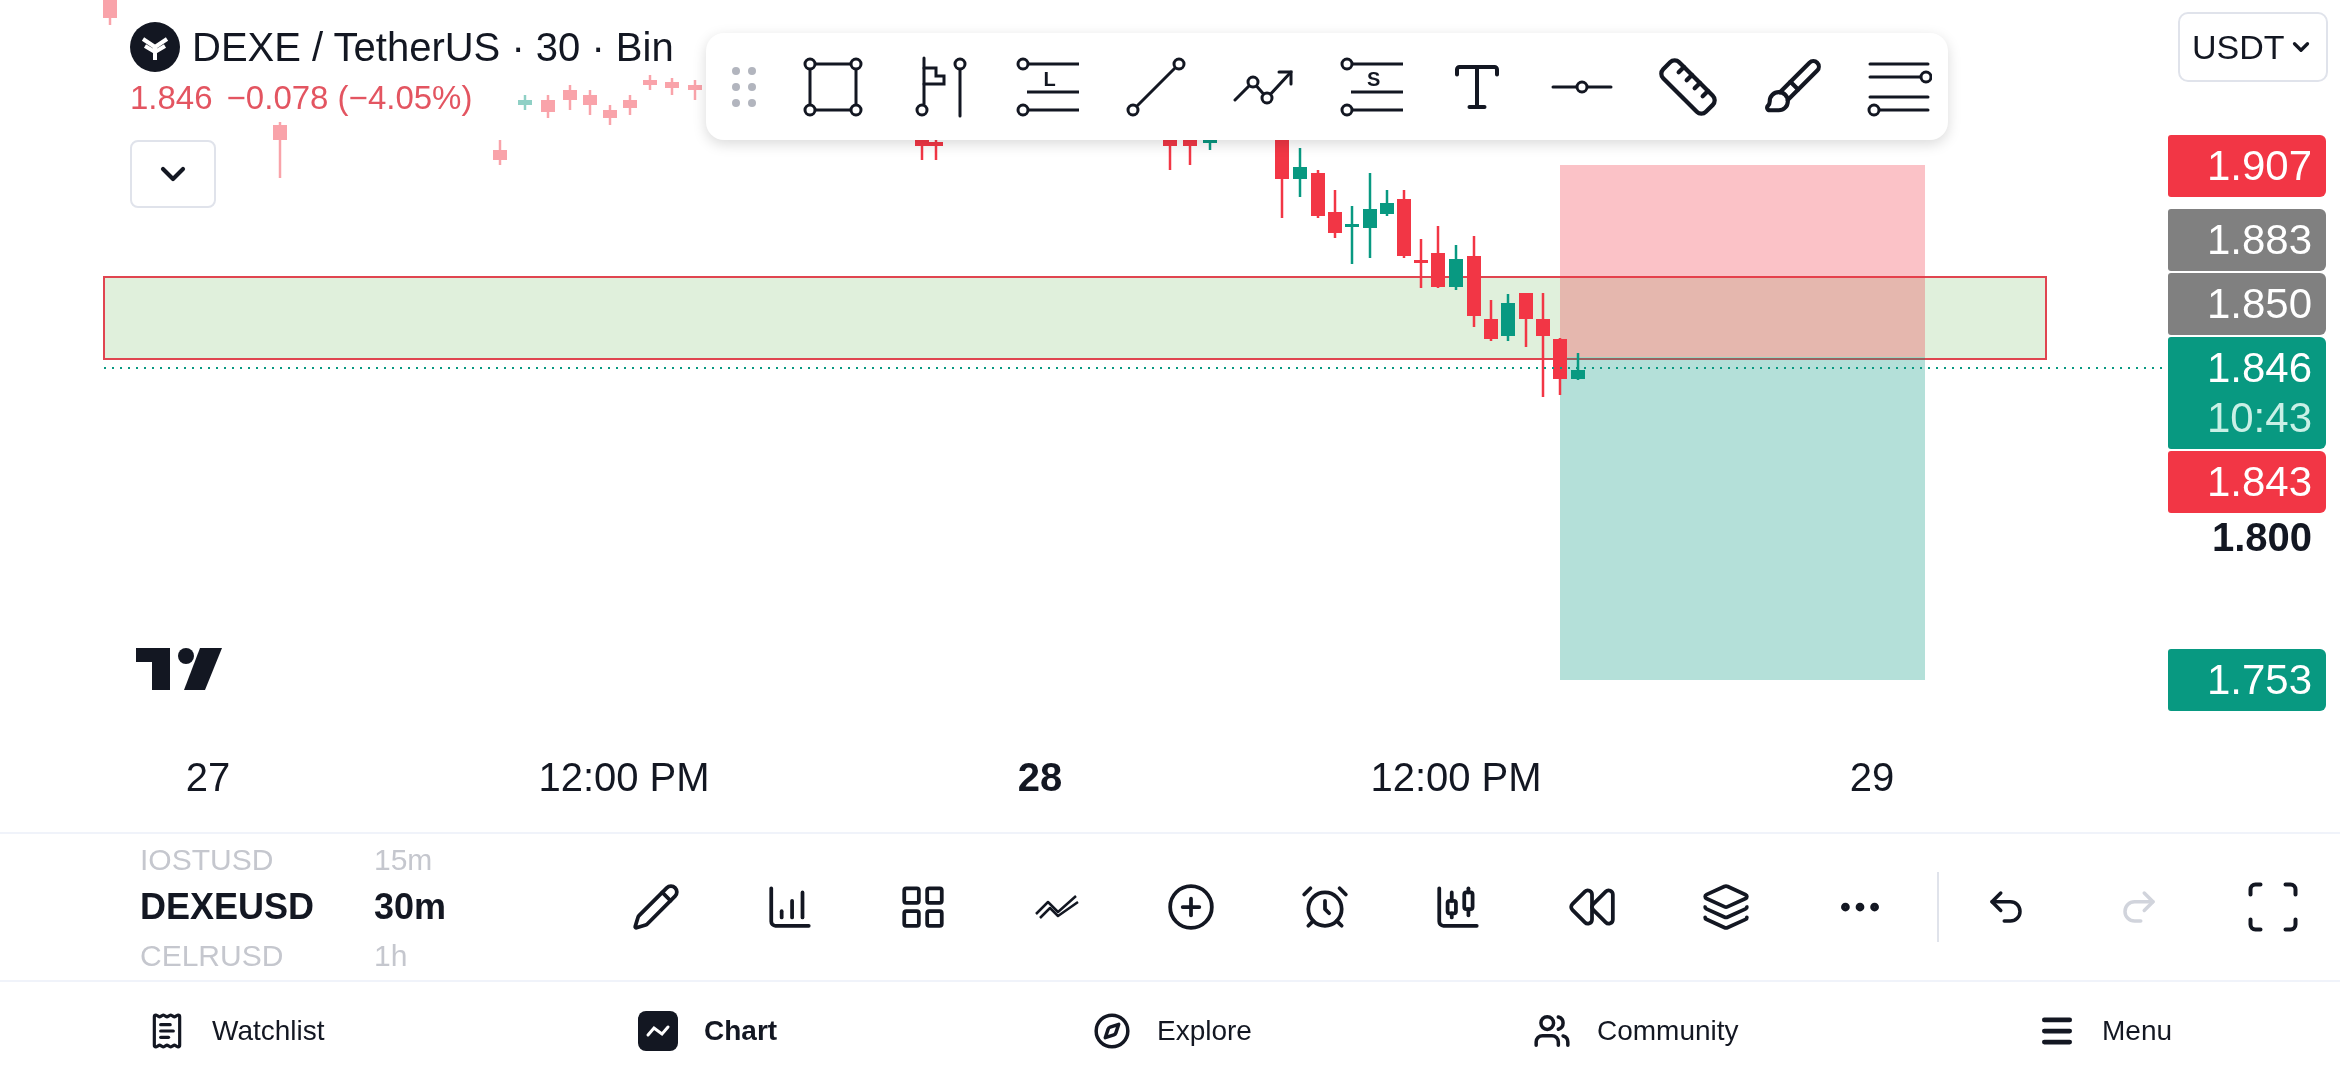  What do you see at coordinates (349, 98) in the screenshot?
I see `price-change: −0.078 (−4.05%)` at bounding box center [349, 98].